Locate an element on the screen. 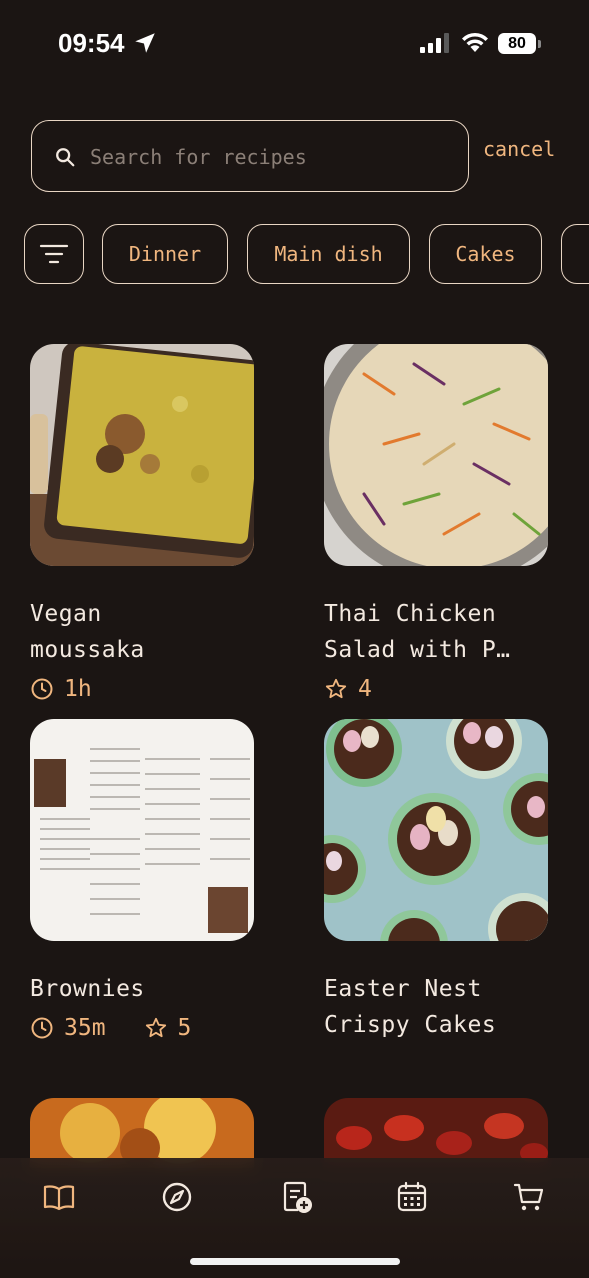 The width and height of the screenshot is (589, 1278). filter-button is located at coordinates (54, 254).